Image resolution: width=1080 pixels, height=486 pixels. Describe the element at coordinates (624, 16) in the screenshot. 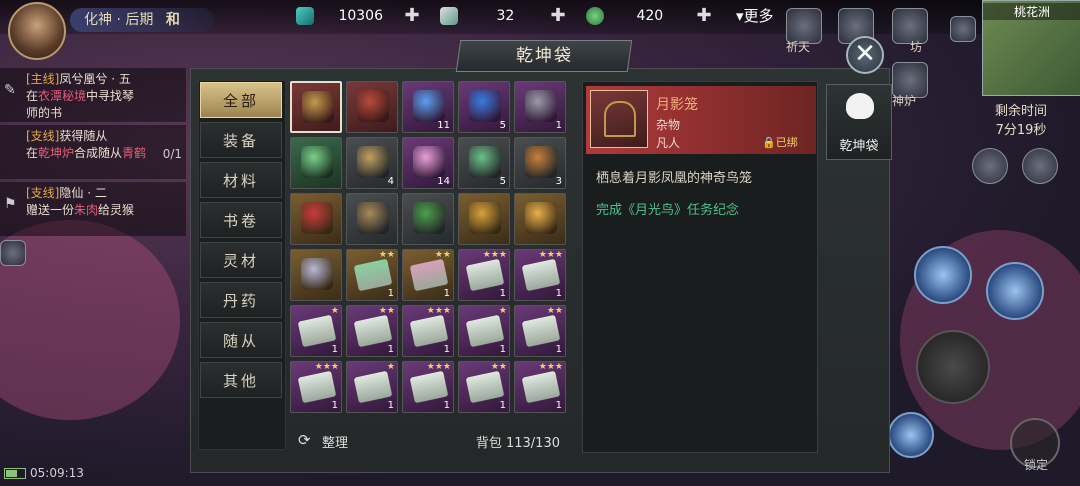

I see `resource-coin: 420` at that location.